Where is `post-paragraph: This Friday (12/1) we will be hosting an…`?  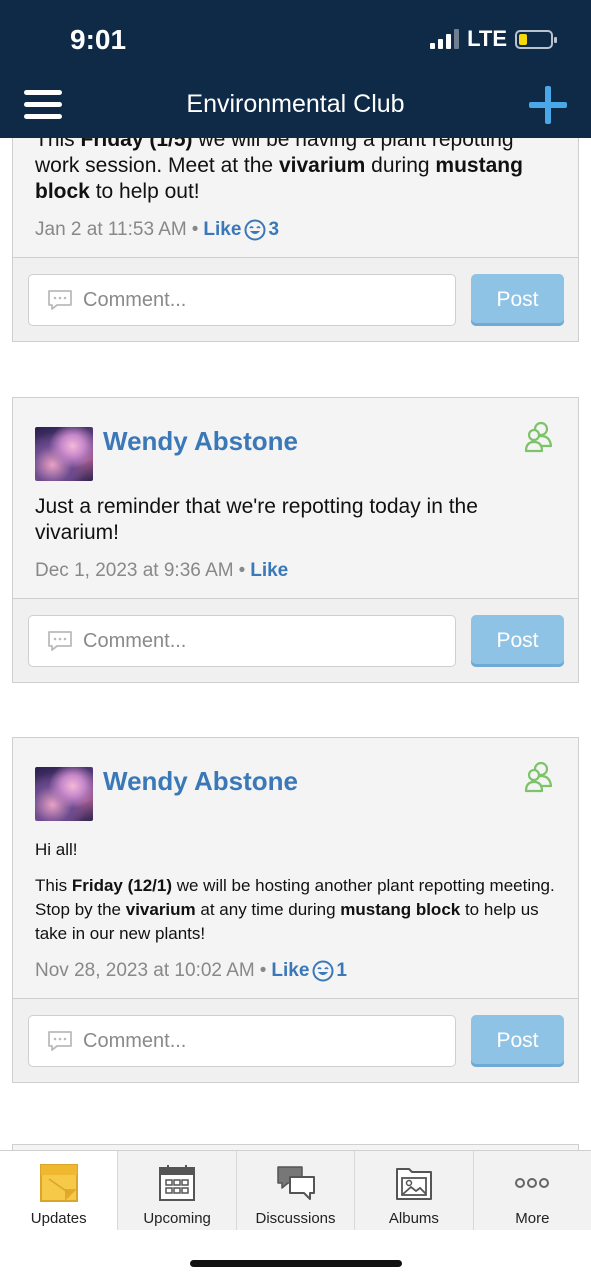
post-paragraph: This Friday (12/1) we will be hosting an… is located at coordinates (295, 909).